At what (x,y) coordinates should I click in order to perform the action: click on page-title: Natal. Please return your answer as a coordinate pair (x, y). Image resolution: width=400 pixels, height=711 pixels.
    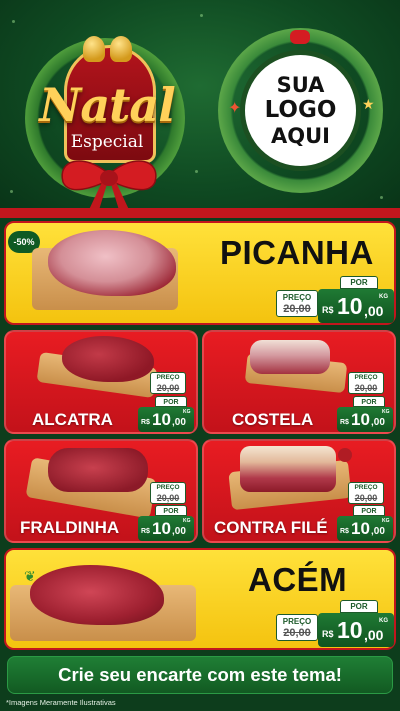
    Looking at the image, I should click on (107, 105).